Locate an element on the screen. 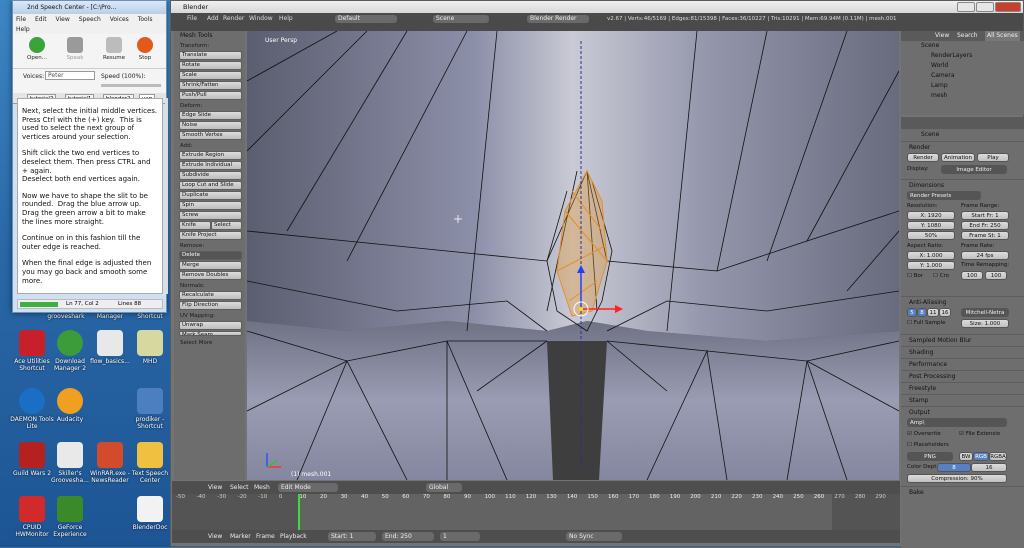  color-depth-8: 8 is located at coordinates (954, 467).